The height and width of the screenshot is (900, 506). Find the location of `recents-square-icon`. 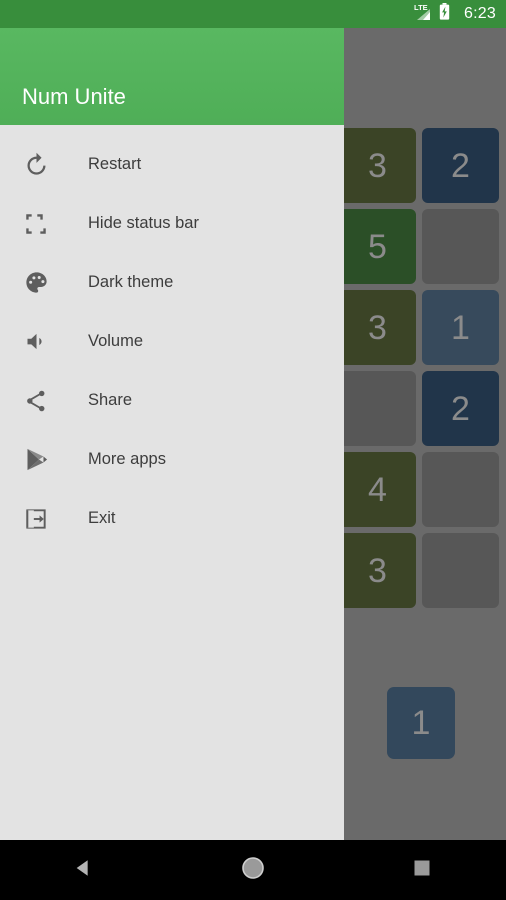

recents-square-icon is located at coordinates (422, 870).